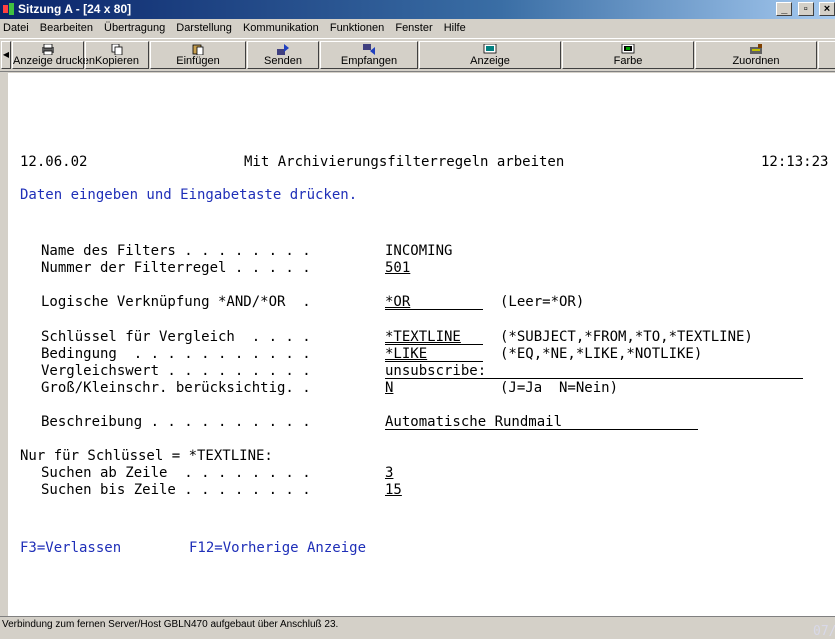 The height and width of the screenshot is (639, 835). Describe the element at coordinates (176, 422) in the screenshot. I see `description-label: Beschreibung . . . . . . . . . .` at that location.